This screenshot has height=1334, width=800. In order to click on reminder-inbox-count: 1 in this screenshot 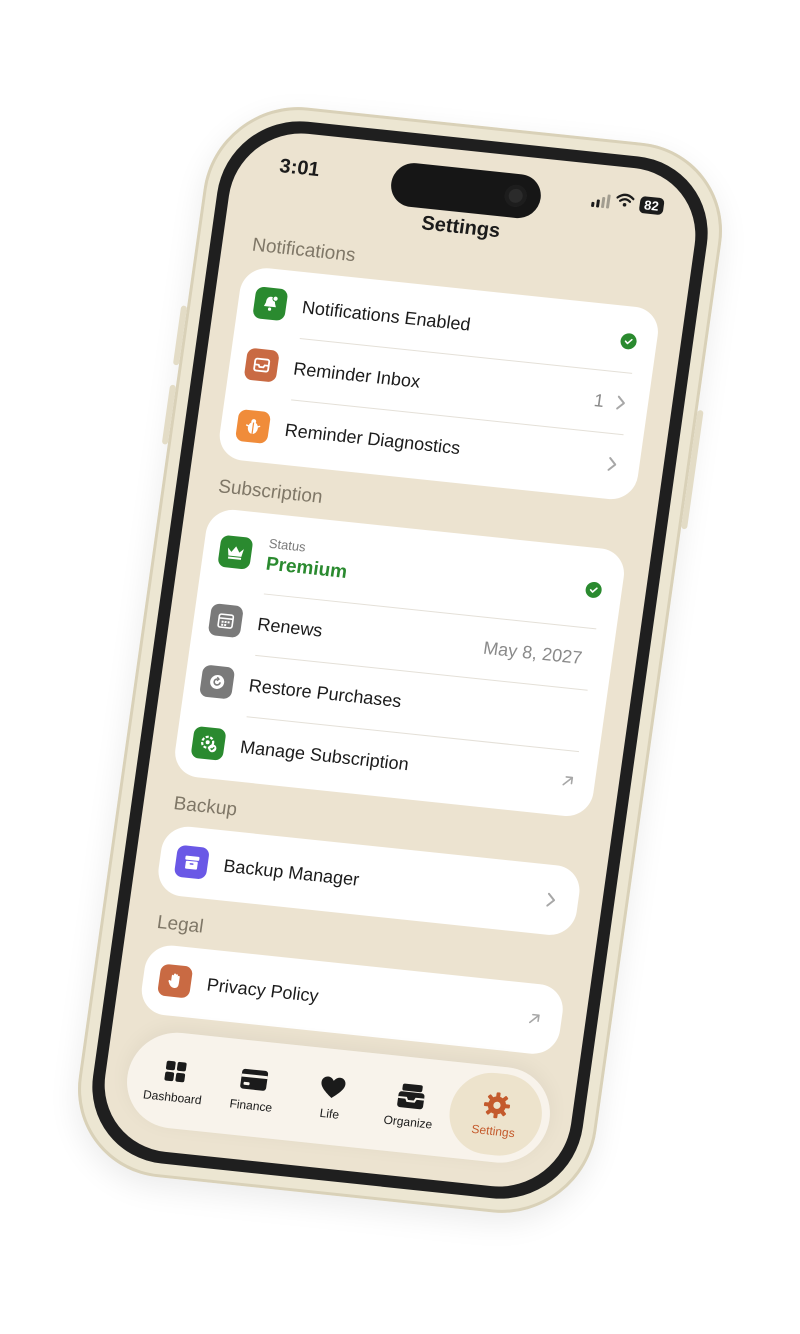, I will do `click(599, 400)`.